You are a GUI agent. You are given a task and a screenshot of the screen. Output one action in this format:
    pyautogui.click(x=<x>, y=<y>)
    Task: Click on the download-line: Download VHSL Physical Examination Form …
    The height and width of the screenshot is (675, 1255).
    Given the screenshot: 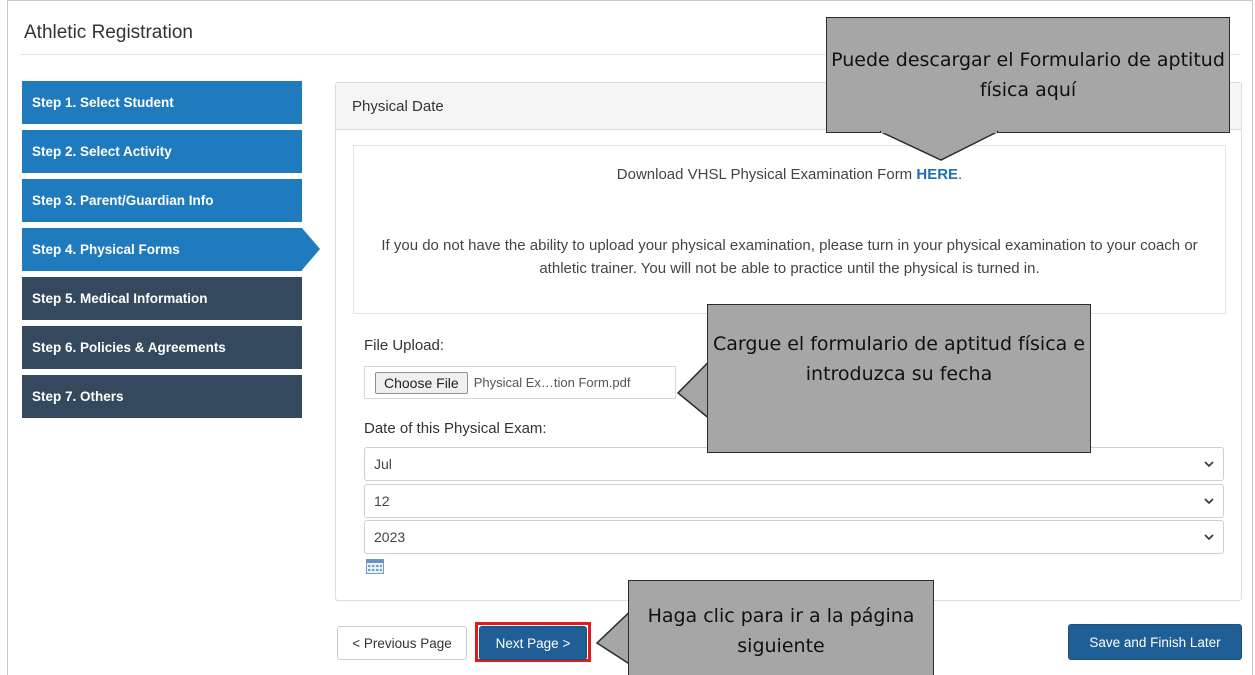 What is the action you would take?
    pyautogui.click(x=789, y=174)
    